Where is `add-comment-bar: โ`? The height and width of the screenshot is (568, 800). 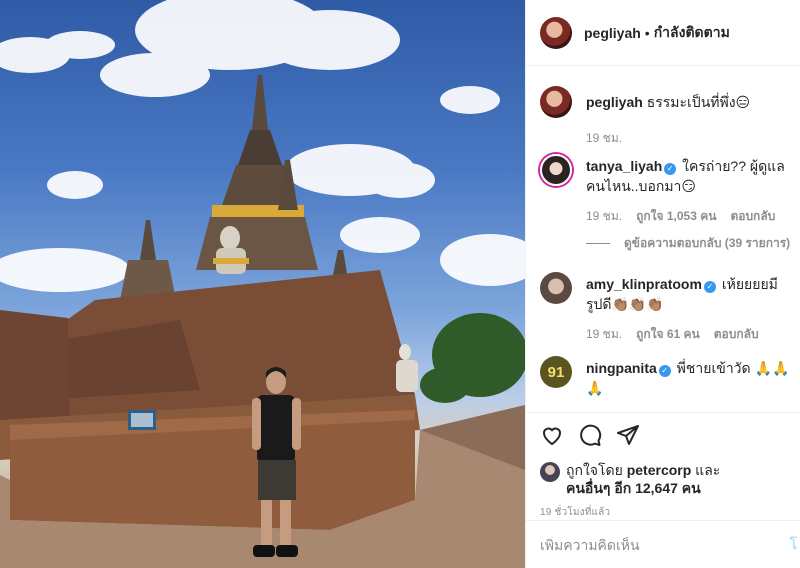 add-comment-bar: โ is located at coordinates (663, 544).